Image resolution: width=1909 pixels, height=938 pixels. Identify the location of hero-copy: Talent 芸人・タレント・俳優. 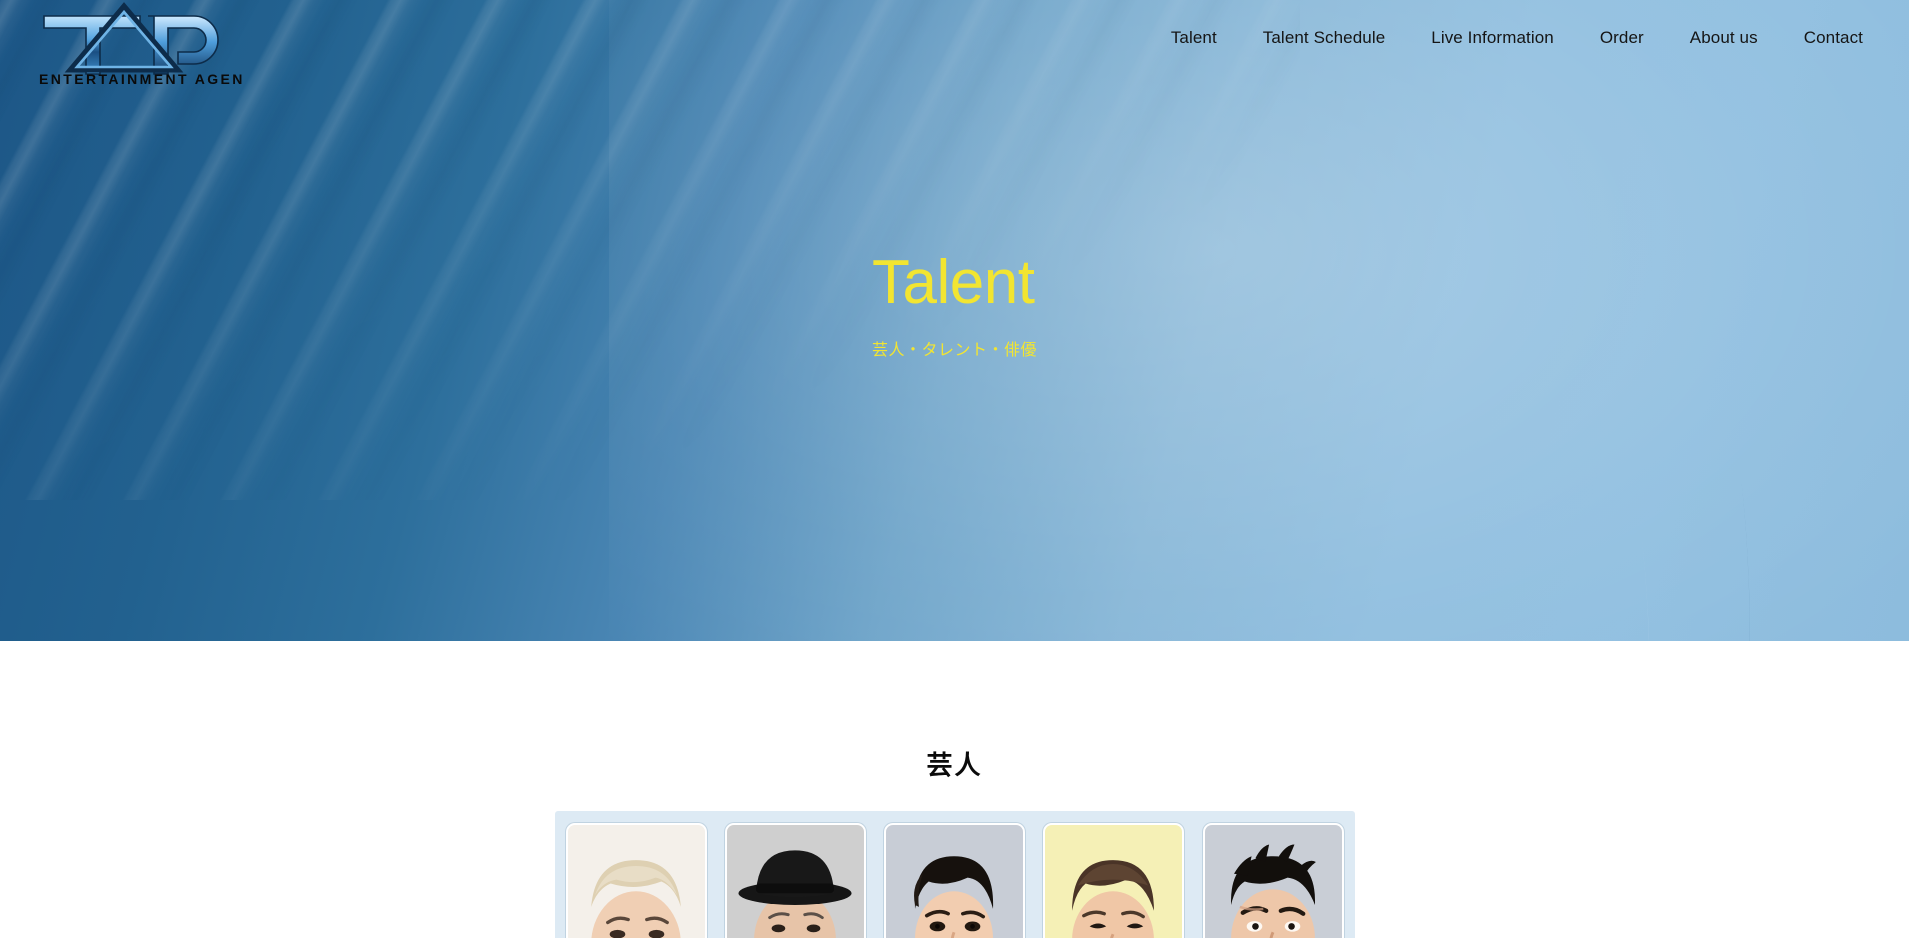
(954, 306).